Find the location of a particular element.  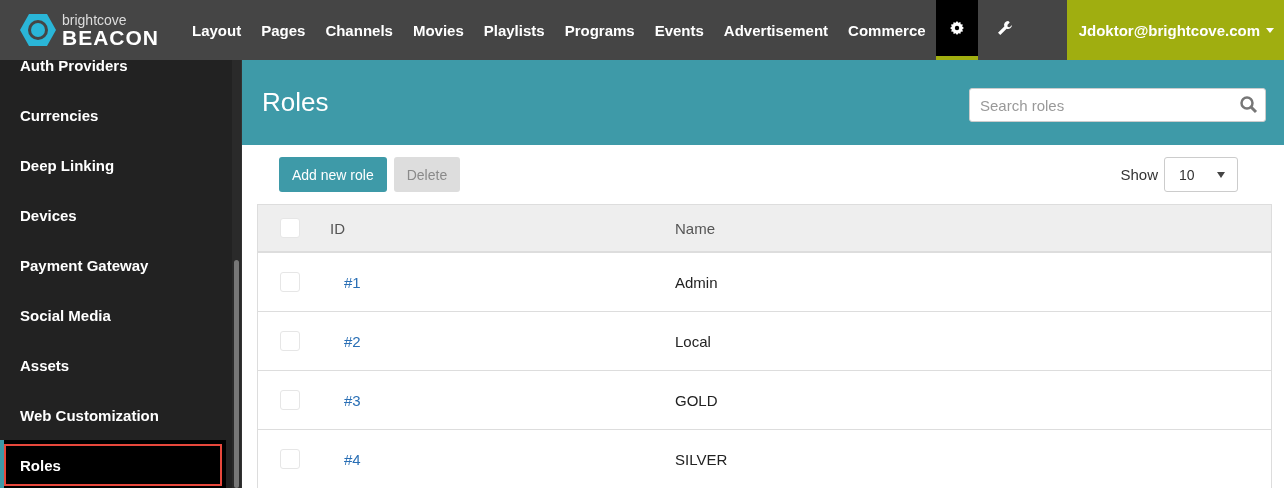

column-header: ID is located at coordinates (491, 228).